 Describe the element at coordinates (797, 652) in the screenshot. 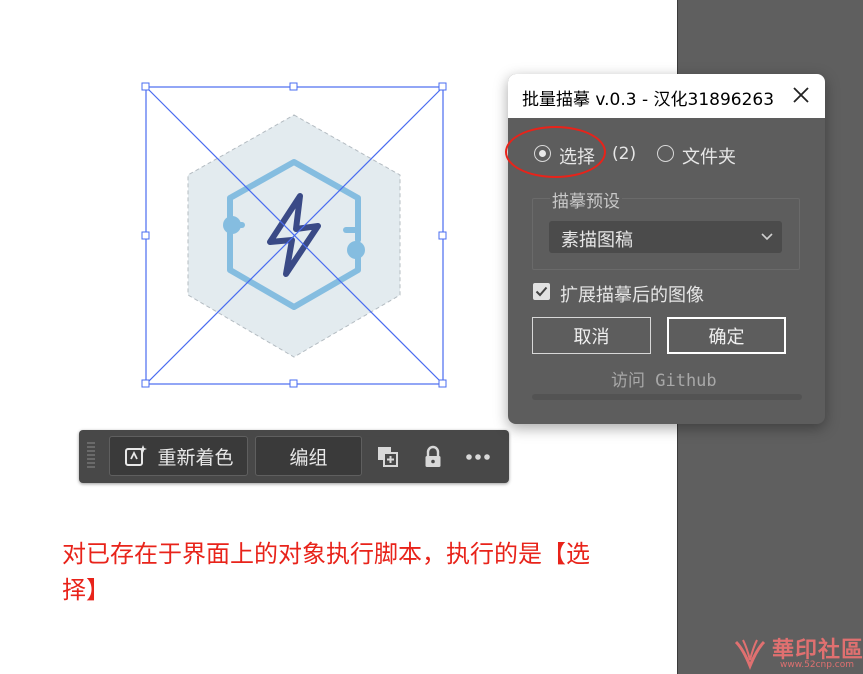

I see `watermark: 華印社區 www.52cnp.com` at that location.